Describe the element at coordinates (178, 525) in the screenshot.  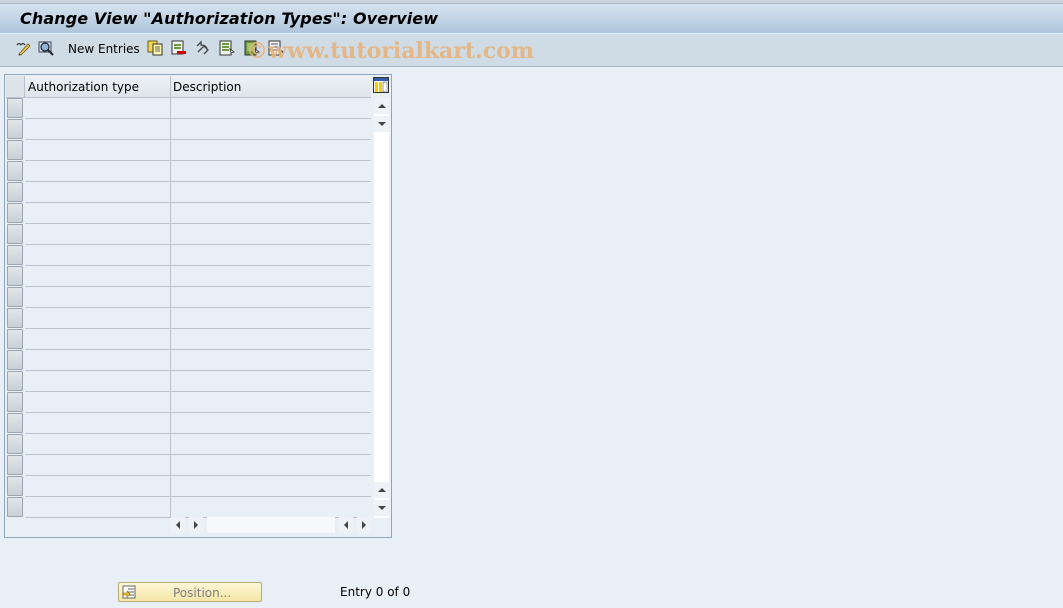
I see `scroll-left-button` at that location.